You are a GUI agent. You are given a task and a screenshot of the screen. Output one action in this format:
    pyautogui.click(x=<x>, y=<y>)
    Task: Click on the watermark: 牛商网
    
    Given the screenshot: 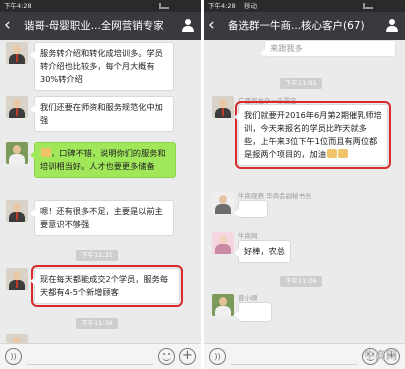 What is the action you would take?
    pyautogui.click(x=380, y=355)
    